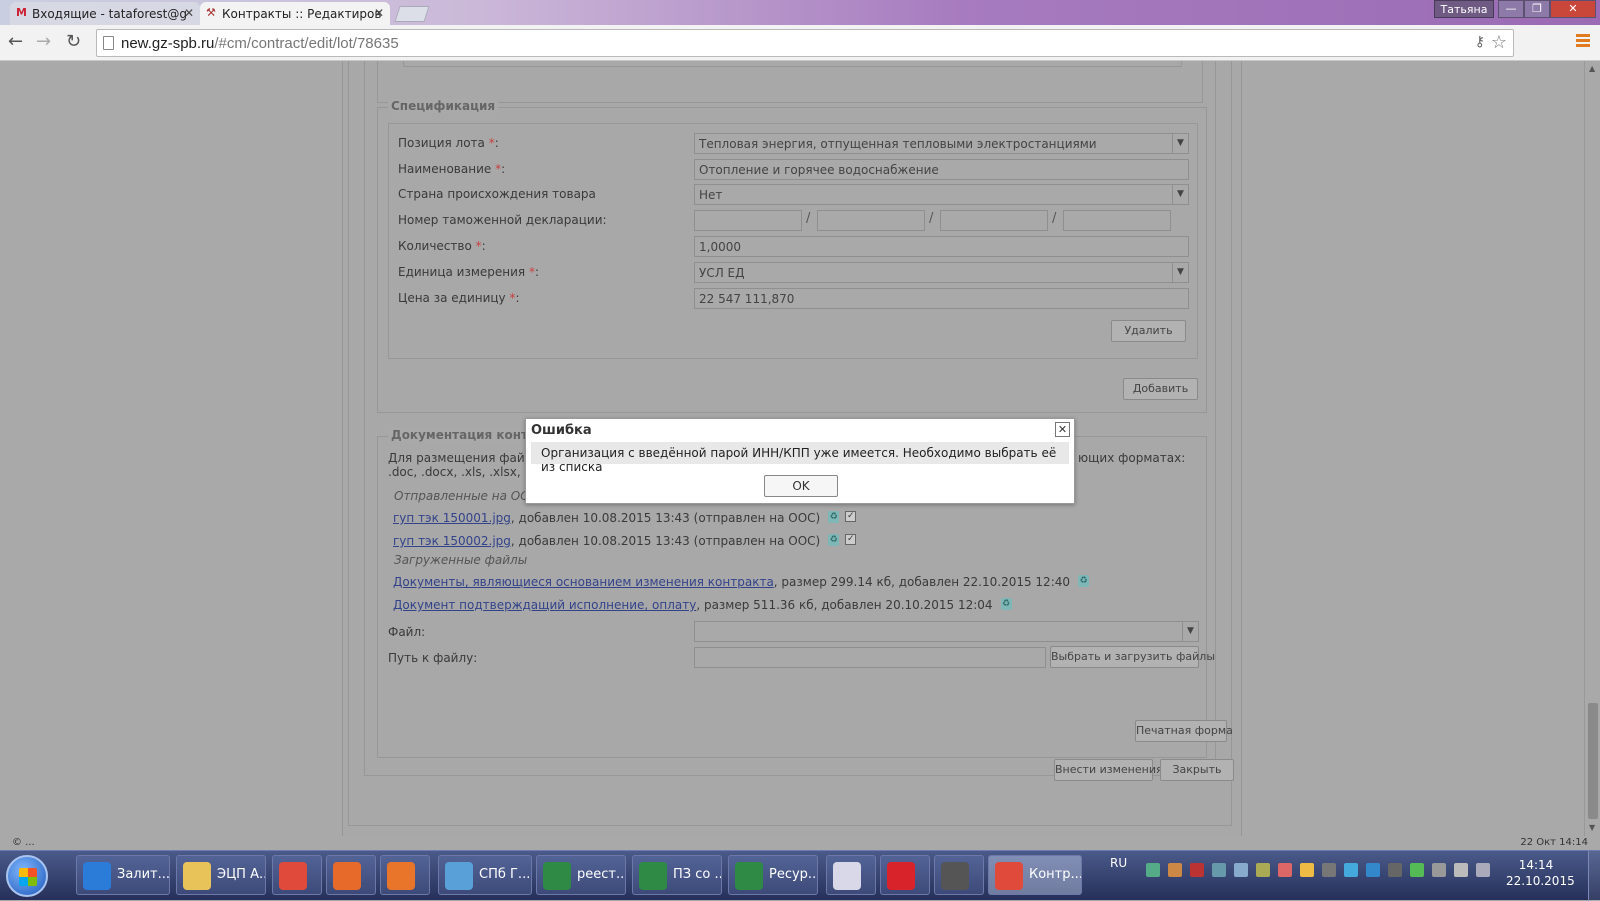  I want to click on upload-files-button: Выбрать и загрузить файлы, so click(1132, 657).